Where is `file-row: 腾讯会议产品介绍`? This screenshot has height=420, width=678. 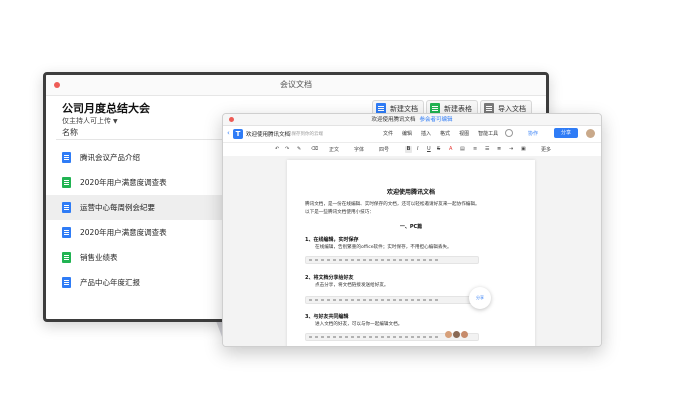 file-row: 腾讯会议产品介绍 is located at coordinates (131, 157).